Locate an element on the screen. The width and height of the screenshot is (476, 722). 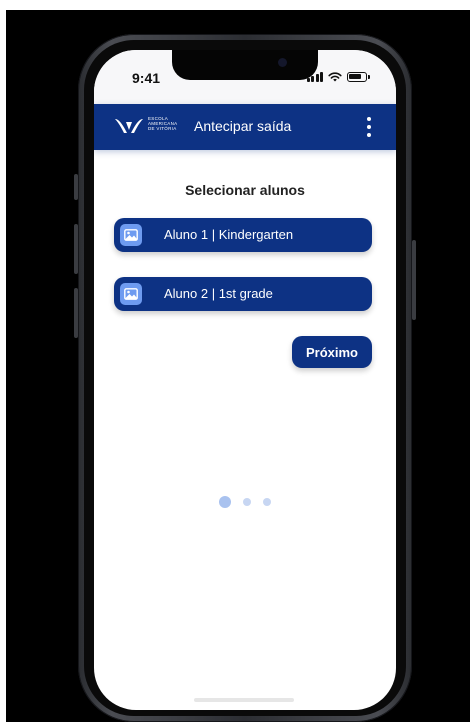
next-button: Próximo is located at coordinates (332, 352).